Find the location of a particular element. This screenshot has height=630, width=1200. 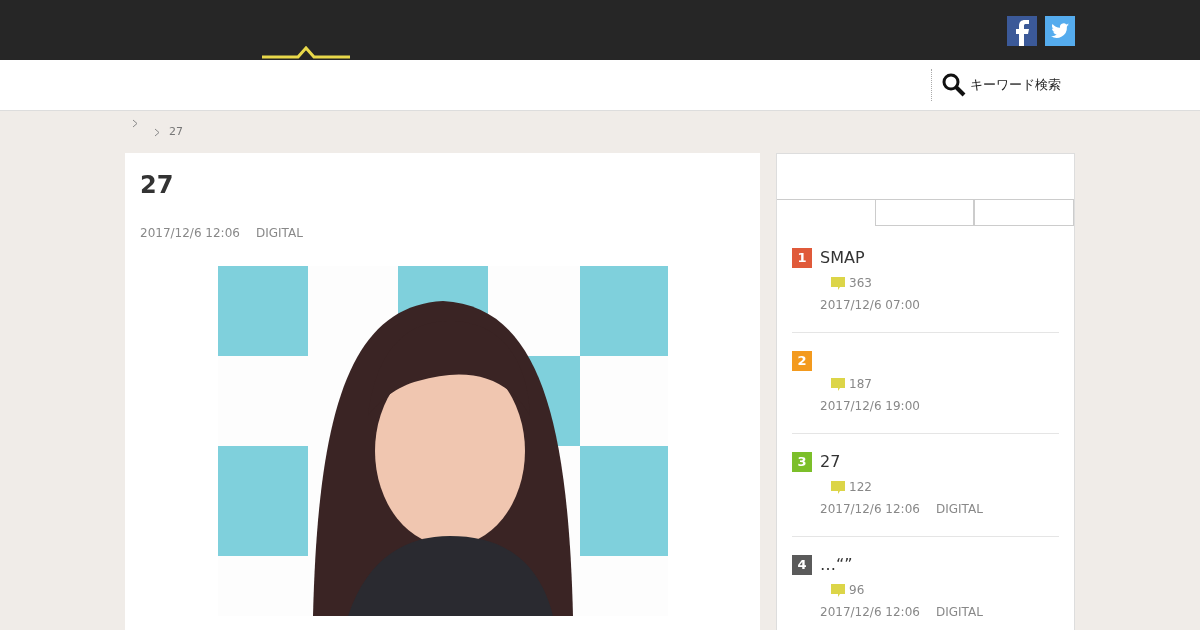

rank-badge: 4 is located at coordinates (802, 565).